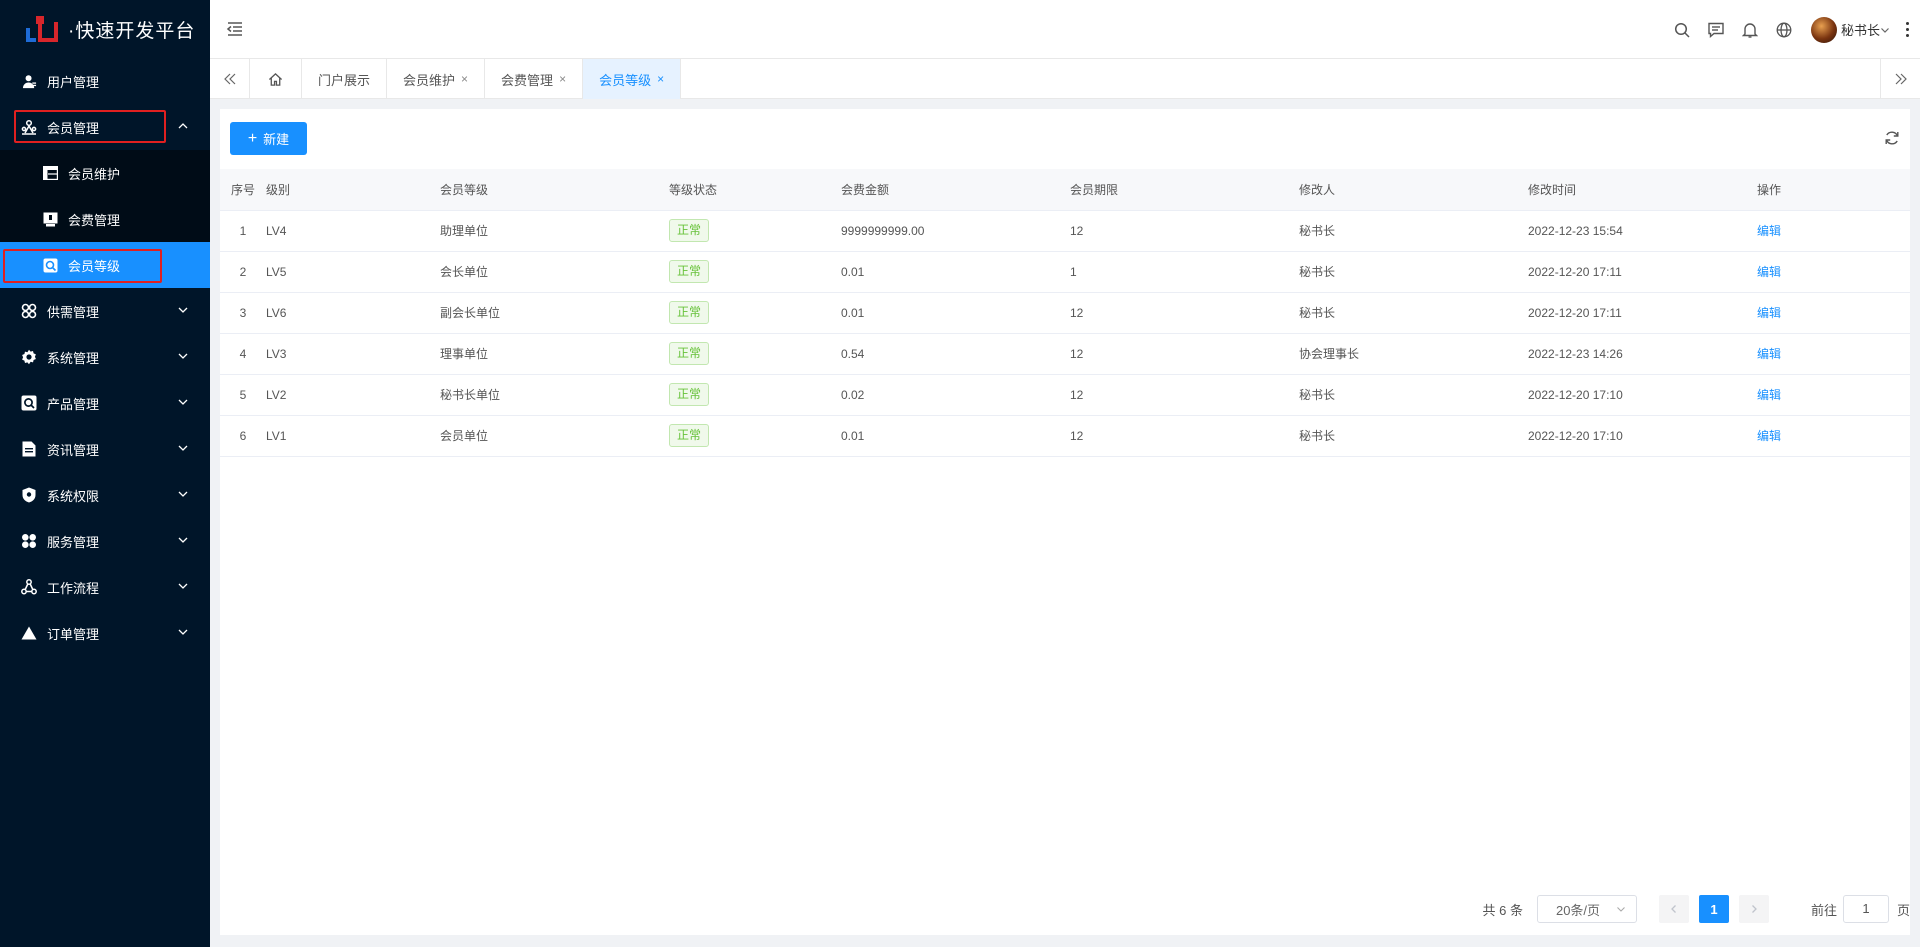 This screenshot has height=947, width=1920. I want to click on sidebar-item-system-permission: 系统权限, so click(105, 495).